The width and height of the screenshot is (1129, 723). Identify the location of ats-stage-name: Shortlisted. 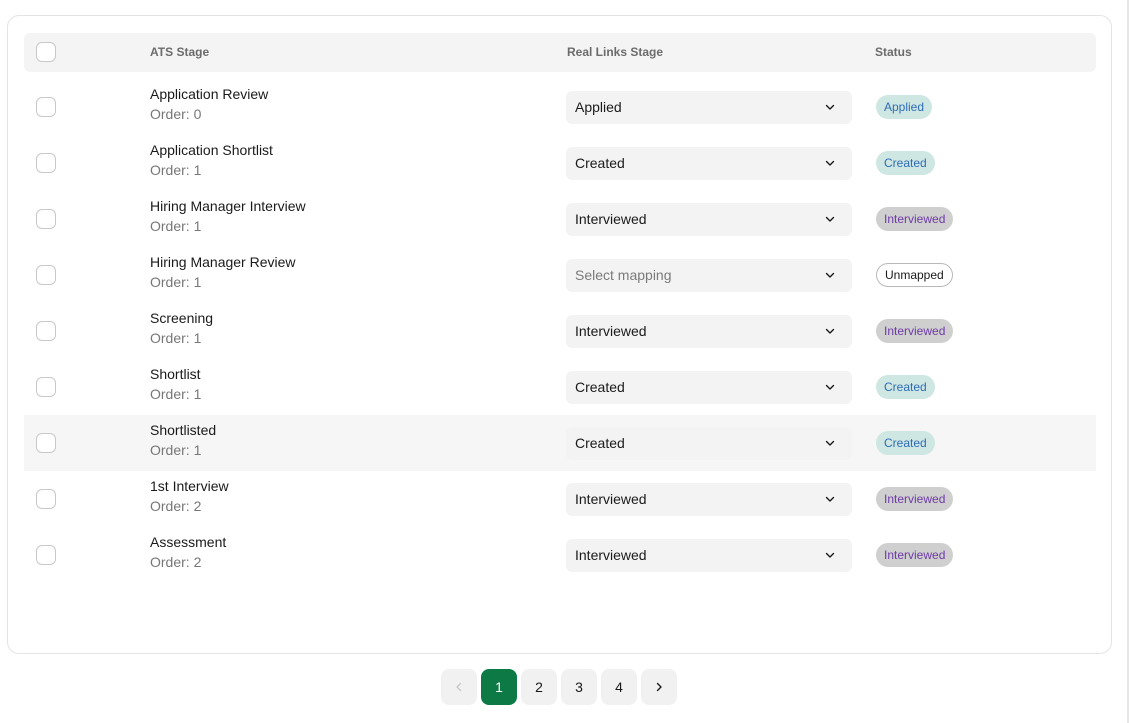
(183, 430).